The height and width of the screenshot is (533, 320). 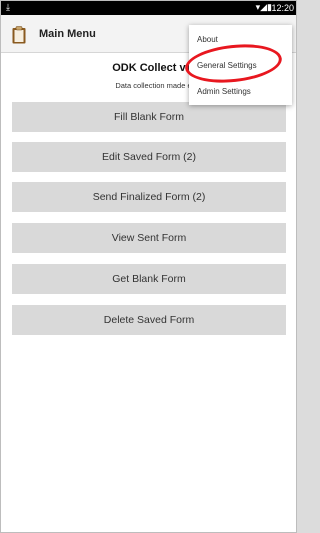 What do you see at coordinates (149, 279) in the screenshot?
I see `get-blank-form-button: Get Blank Form` at bounding box center [149, 279].